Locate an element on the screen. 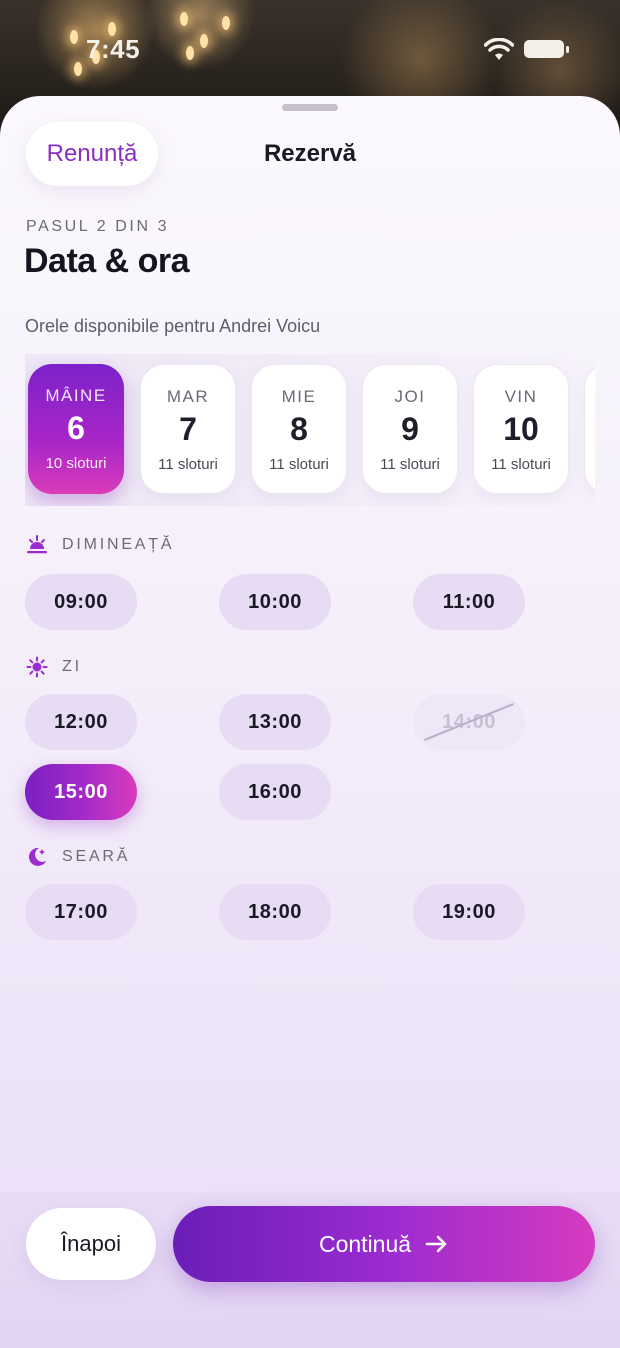 This screenshot has width=620, height=1348. day-card-selected: MÂINE 6 10 sloturi is located at coordinates (76, 429).